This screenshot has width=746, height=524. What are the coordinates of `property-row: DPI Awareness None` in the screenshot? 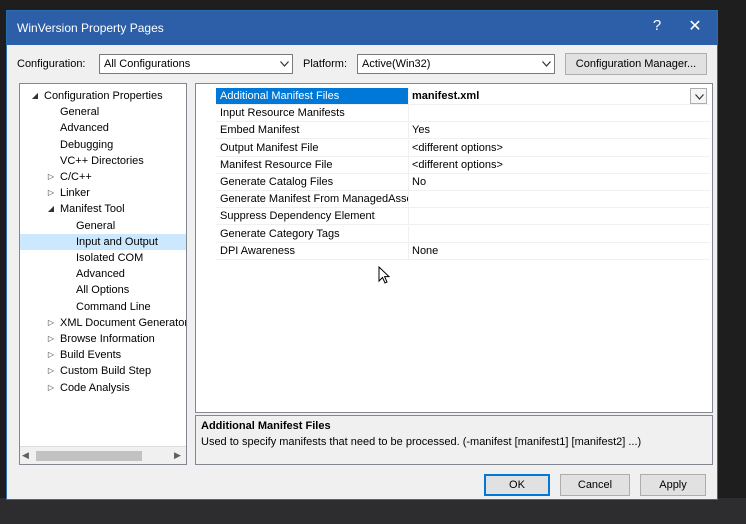 It's located at (463, 251).